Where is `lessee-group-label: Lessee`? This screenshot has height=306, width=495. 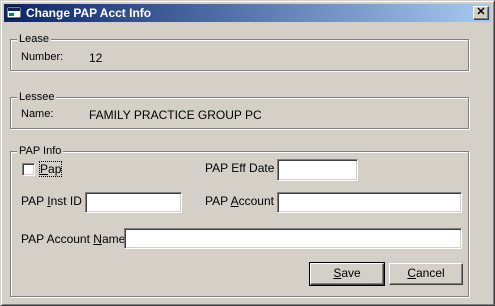
lessee-group-label: Lessee is located at coordinates (37, 97).